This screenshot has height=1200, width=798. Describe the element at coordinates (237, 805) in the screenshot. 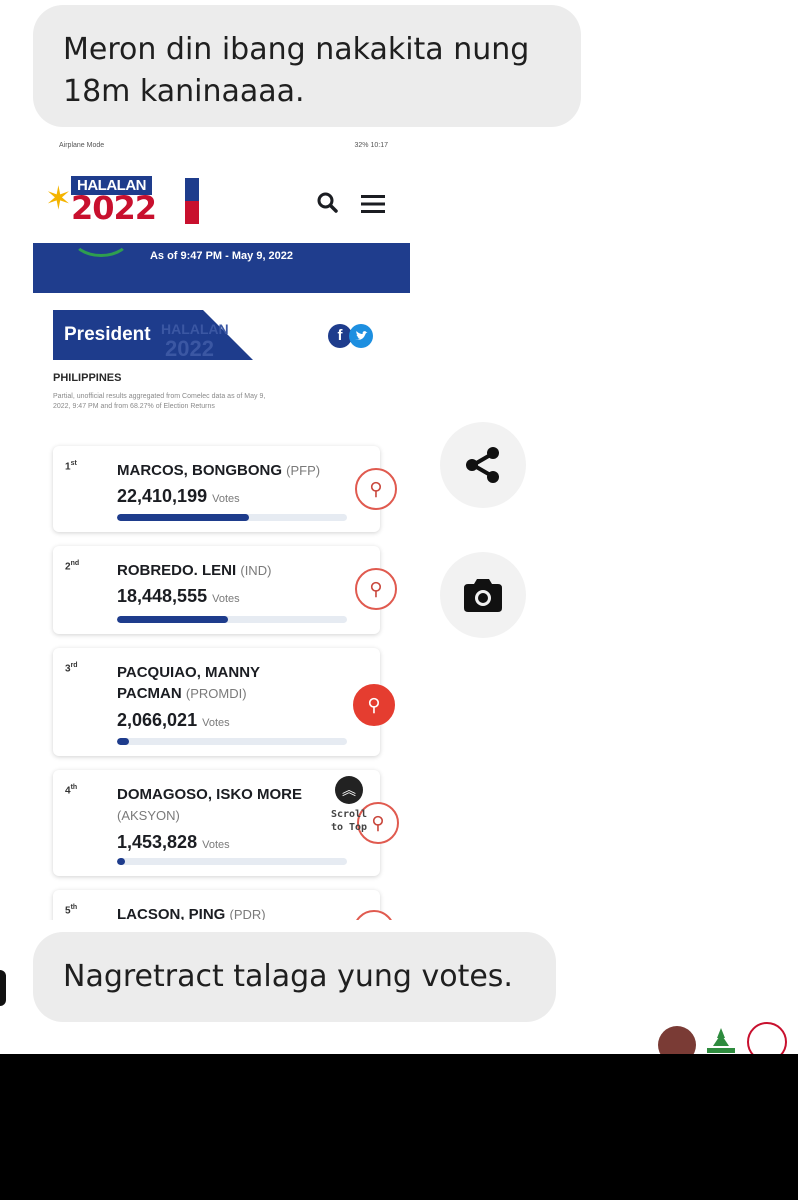

I see `candidate-name: DOMAGOSO, ISKO MORE (AKSYON)` at that location.